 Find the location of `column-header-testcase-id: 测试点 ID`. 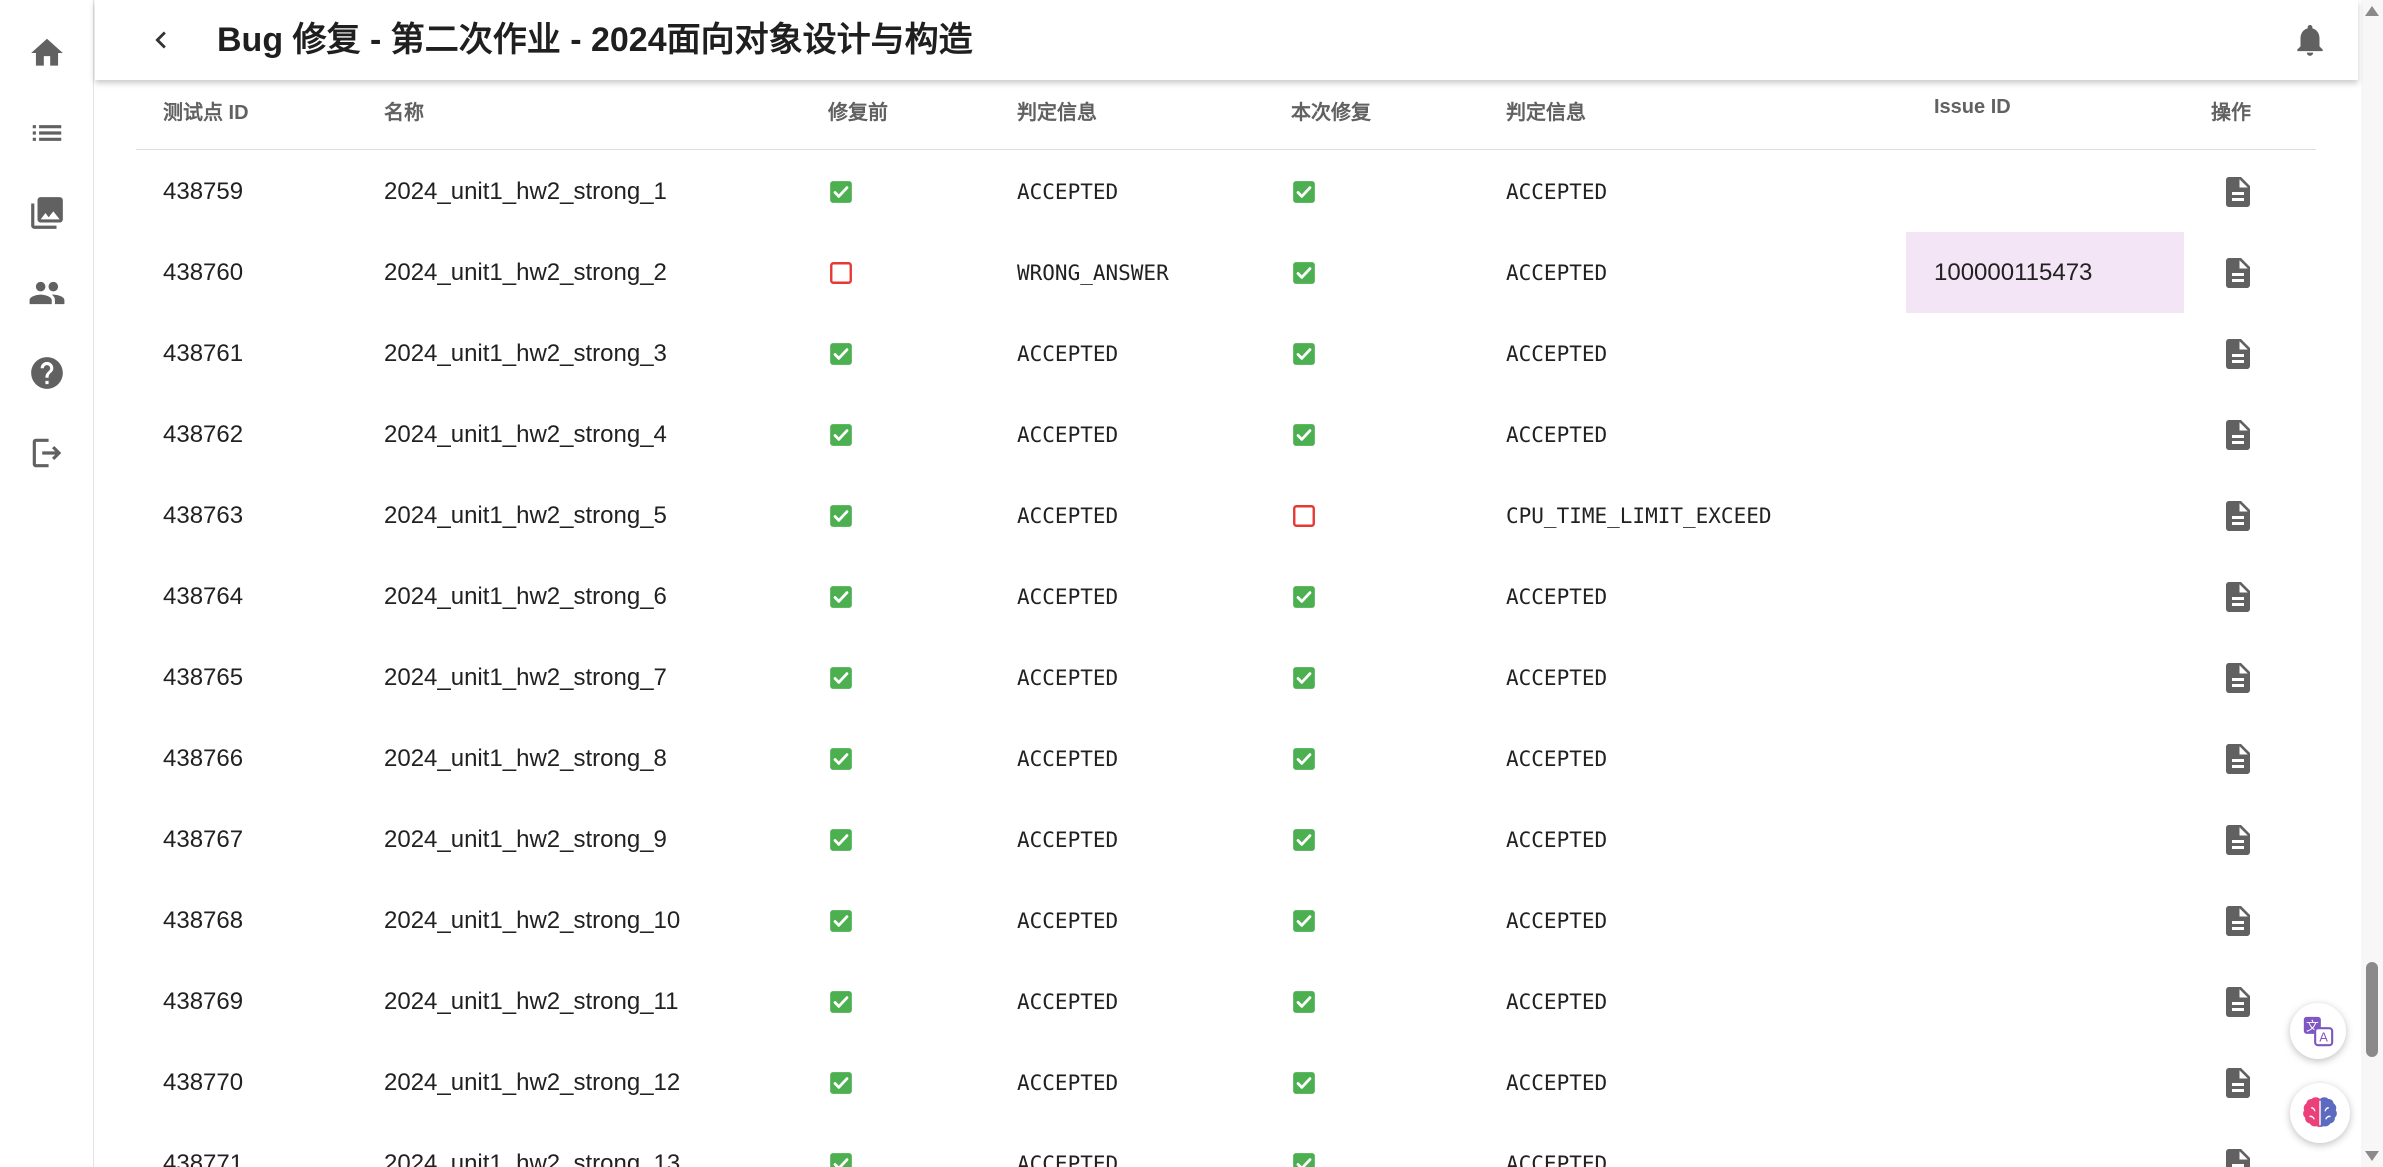

column-header-testcase-id: 测试点 ID is located at coordinates (206, 113).